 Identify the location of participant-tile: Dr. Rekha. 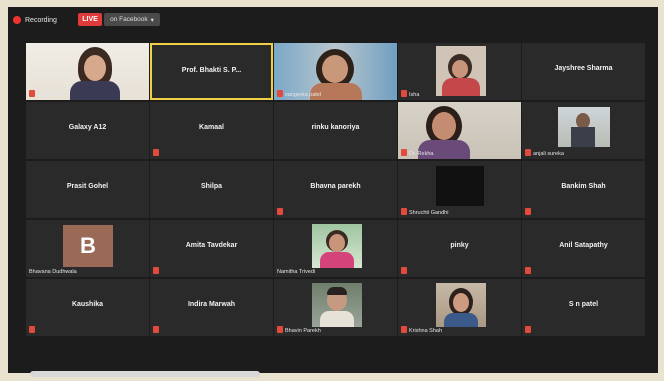
(459, 130).